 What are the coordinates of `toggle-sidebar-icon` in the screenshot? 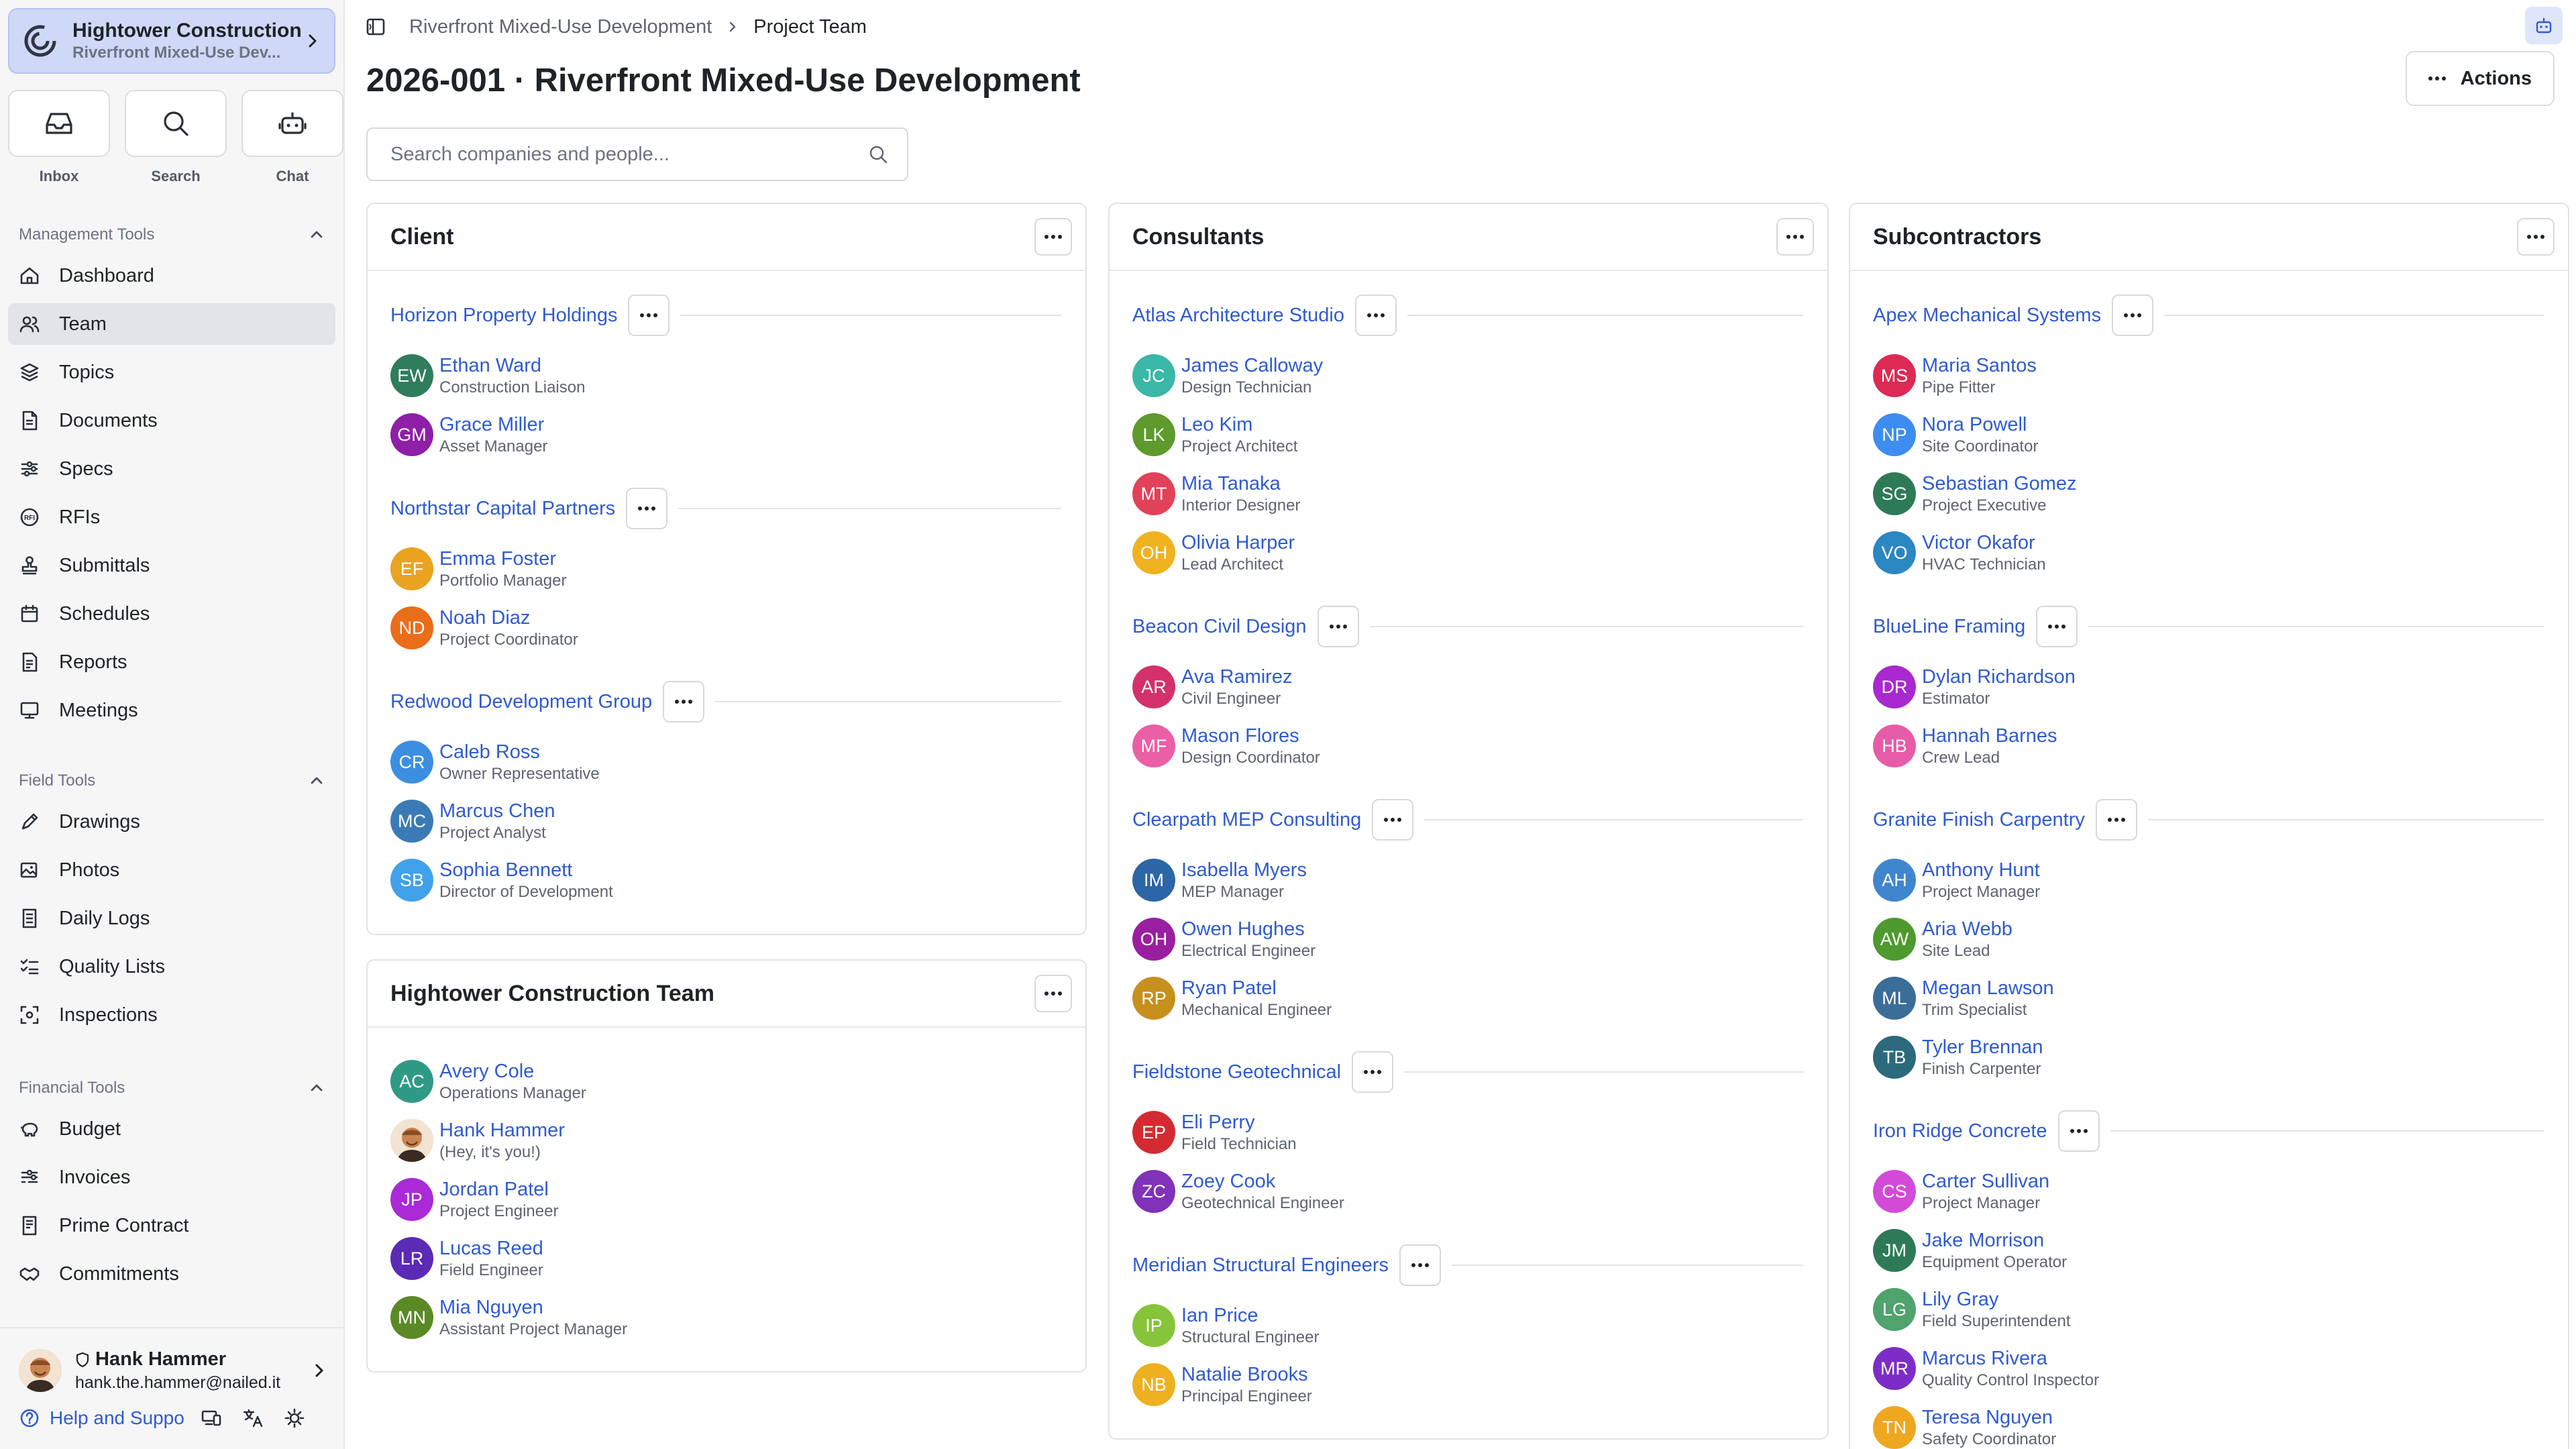 It's located at (375, 27).